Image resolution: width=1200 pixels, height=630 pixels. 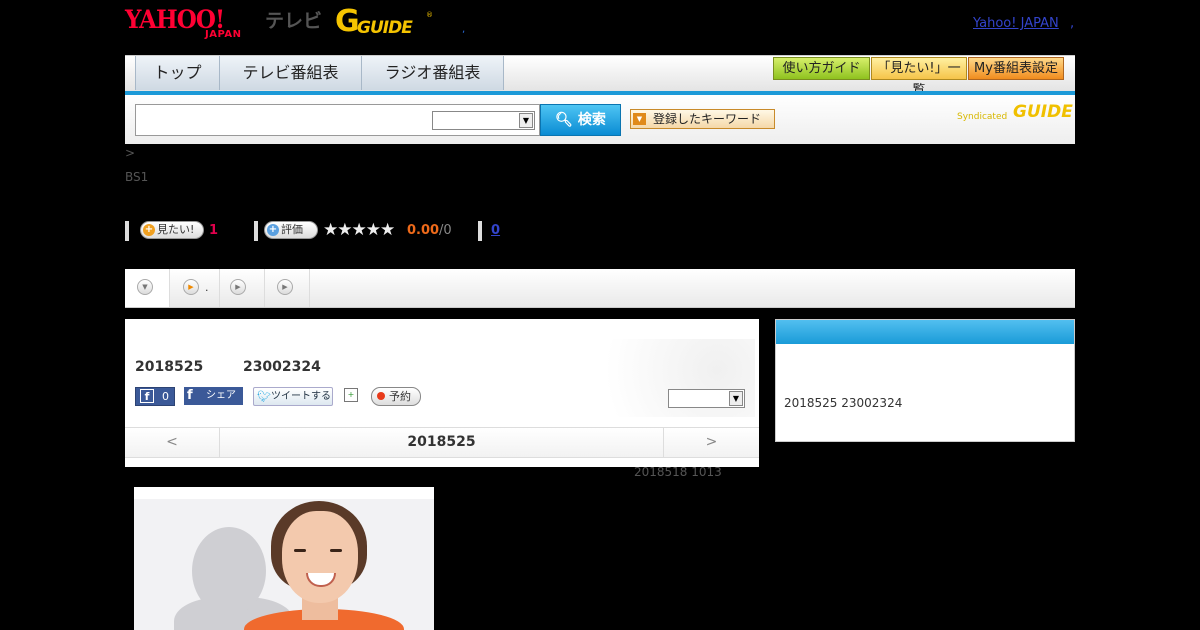 I want to click on next-date-button: >, so click(x=711, y=442).